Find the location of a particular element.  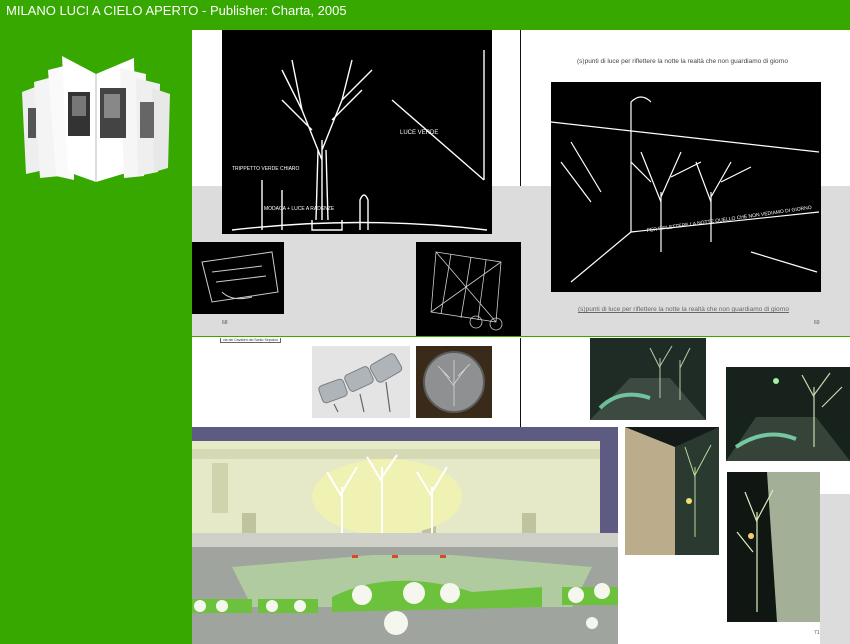

right-gray-margin is located at coordinates (835, 569).